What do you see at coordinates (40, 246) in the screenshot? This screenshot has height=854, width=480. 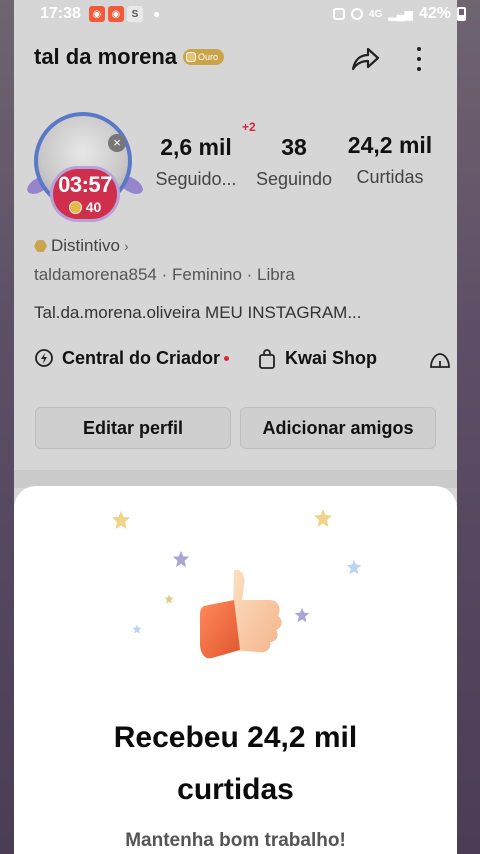 I see `badge-hexagon-icon` at bounding box center [40, 246].